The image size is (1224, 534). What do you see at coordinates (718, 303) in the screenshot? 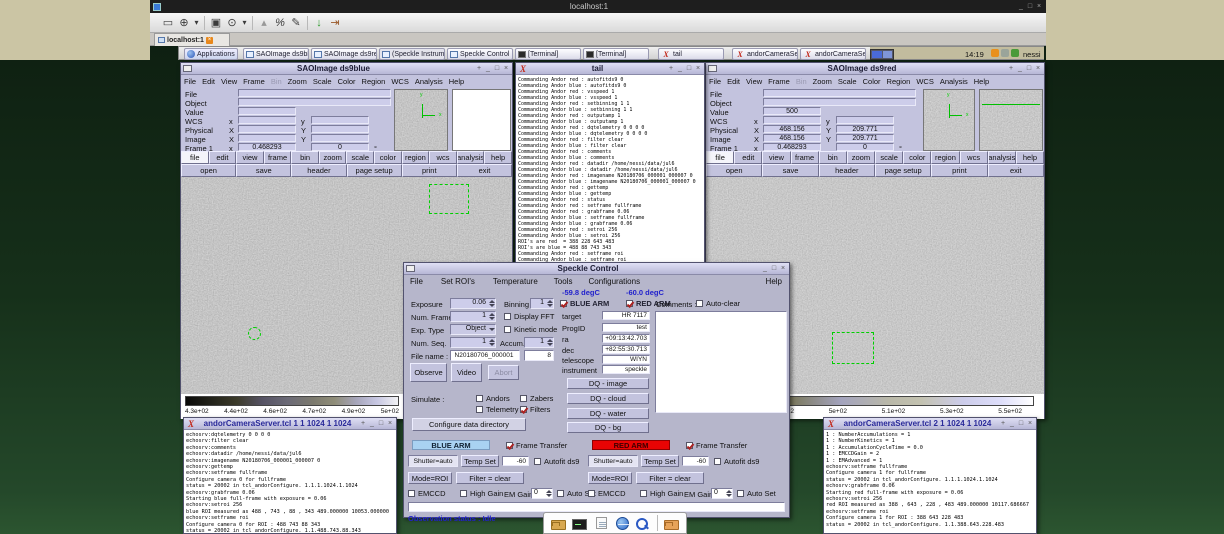
I see `auto-clear-checkbox: Auto-clear` at bounding box center [718, 303].